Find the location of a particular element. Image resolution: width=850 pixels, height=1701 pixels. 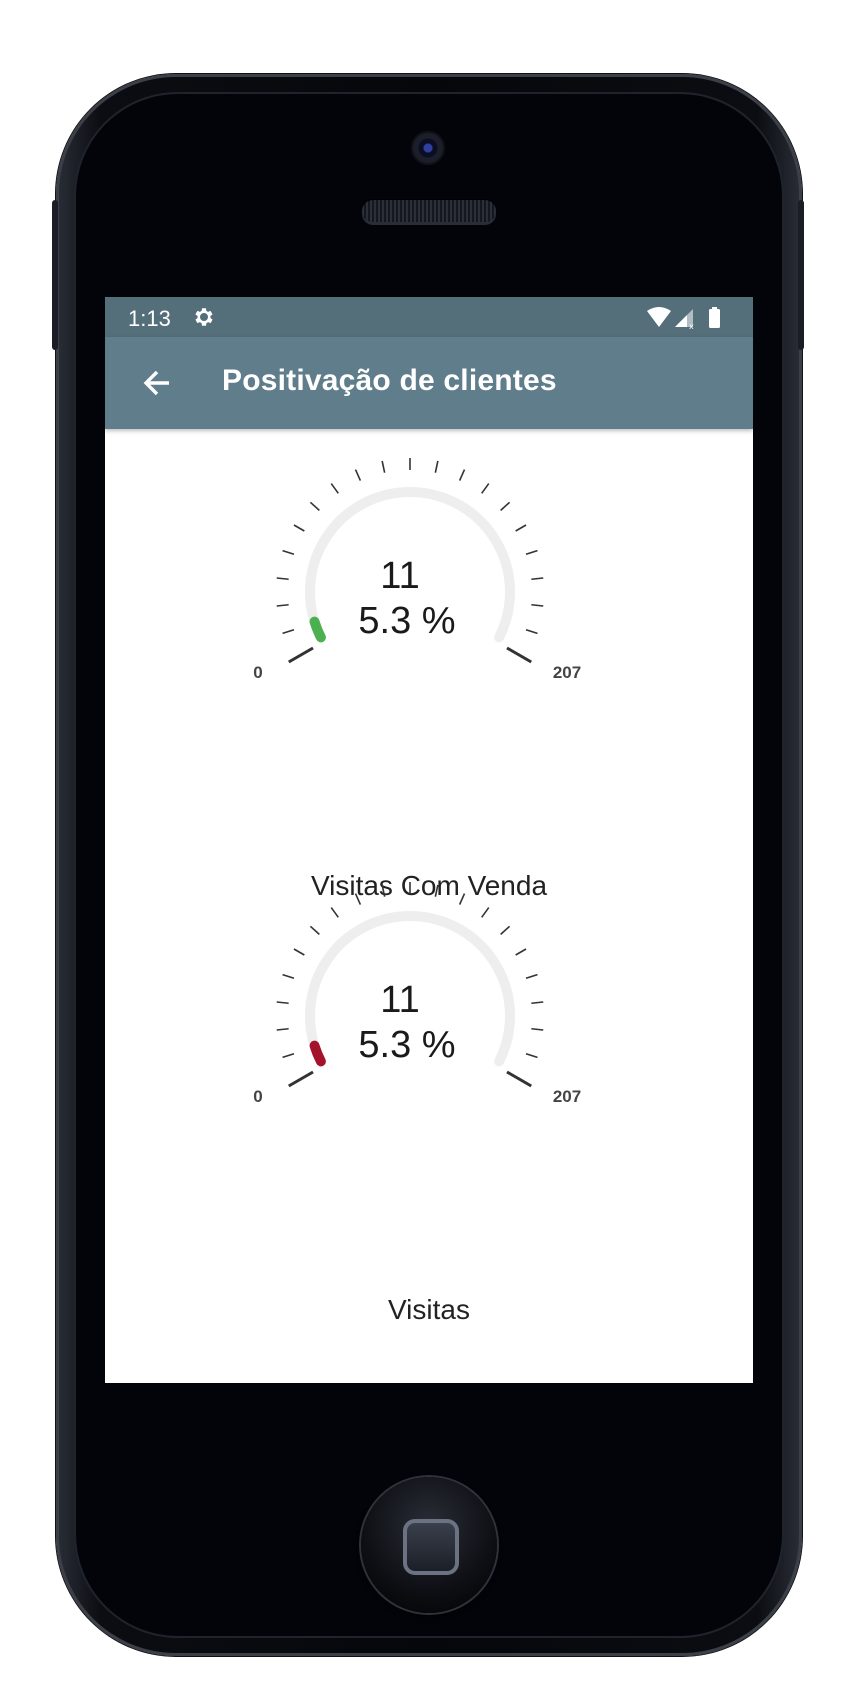

settings-gear-icon is located at coordinates (204, 317).